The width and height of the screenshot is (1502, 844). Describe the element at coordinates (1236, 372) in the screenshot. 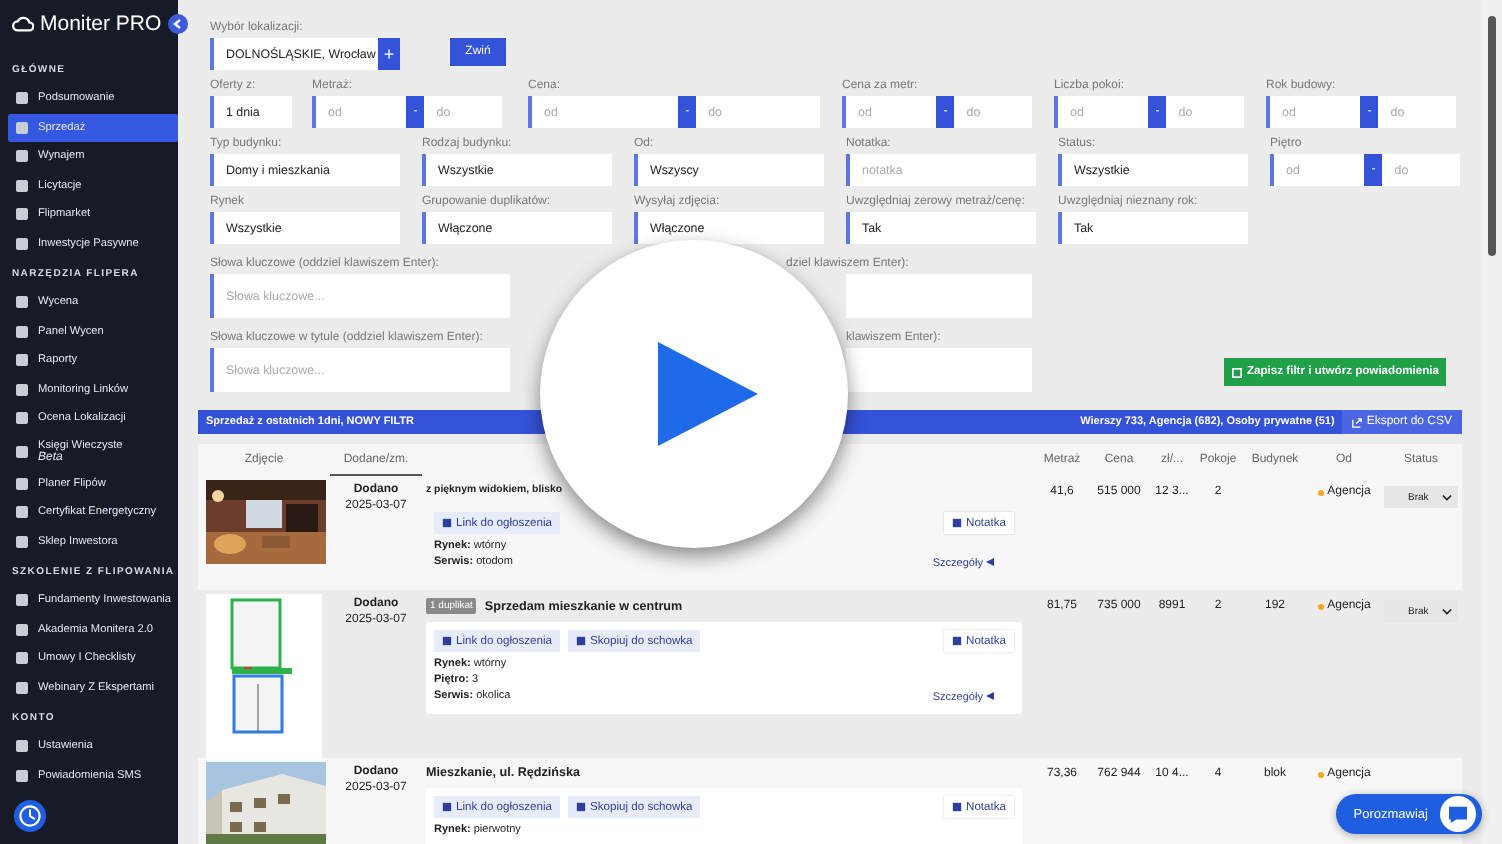

I see `save-icon` at that location.